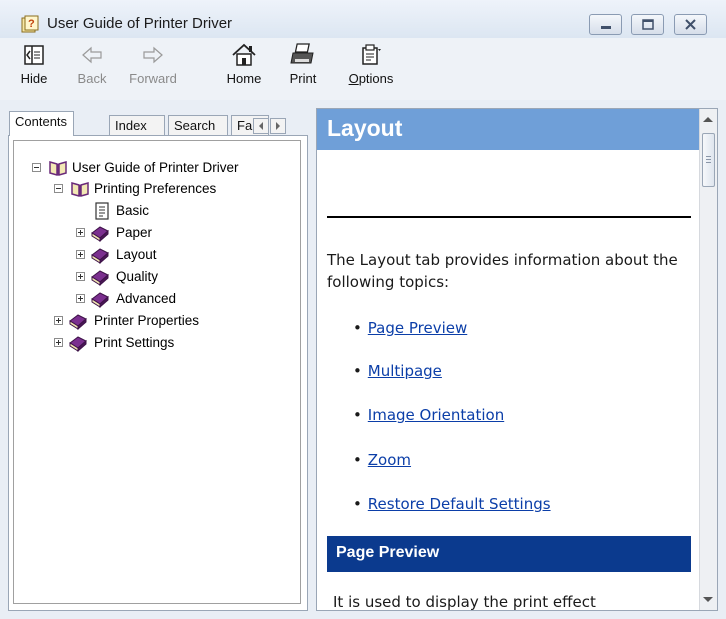 The image size is (726, 619). Describe the element at coordinates (147, 320) in the screenshot. I see `tree-node-label: Printer Properties` at that location.